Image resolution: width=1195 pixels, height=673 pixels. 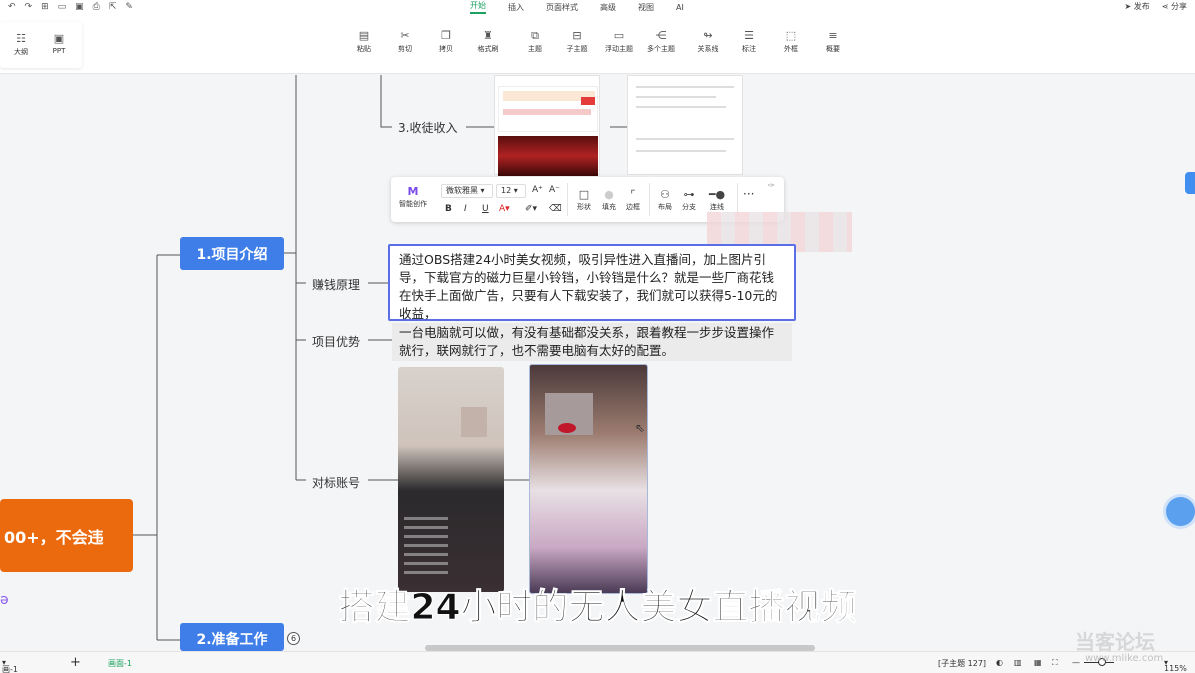 I want to click on watermark: 当客论坛, so click(x=1115, y=642).